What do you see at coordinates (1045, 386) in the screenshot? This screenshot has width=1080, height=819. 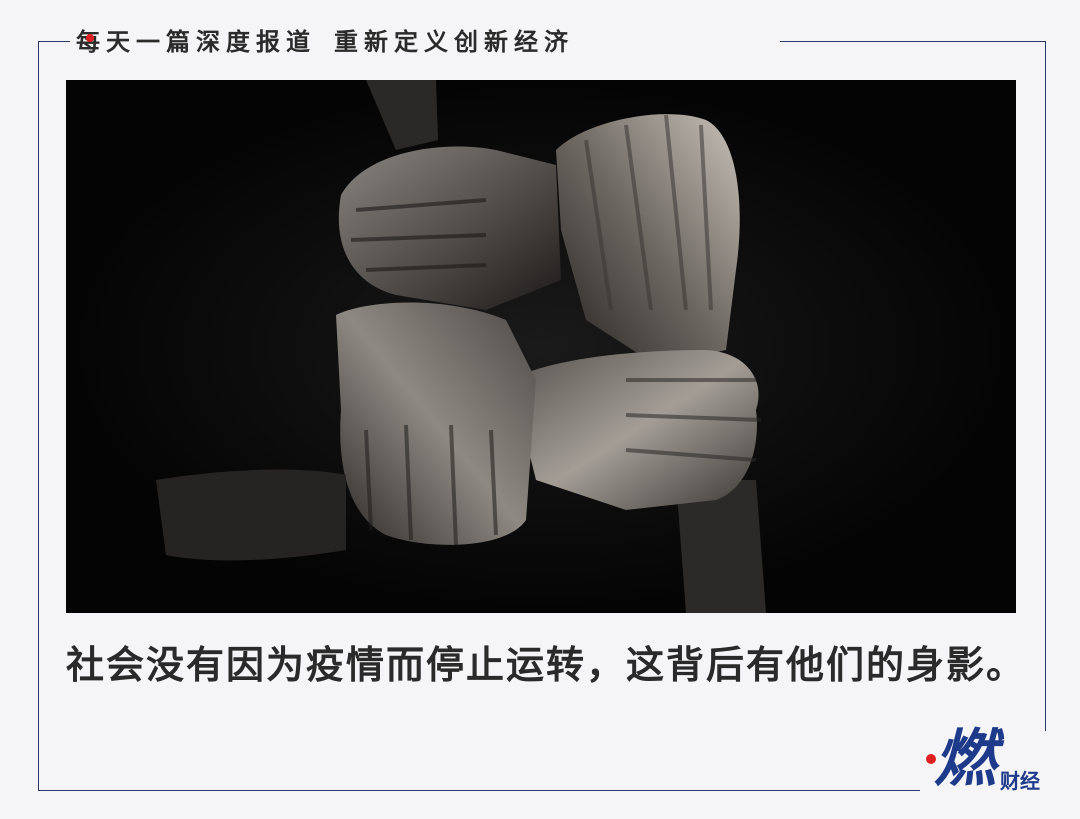 I see `frame-line-right` at bounding box center [1045, 386].